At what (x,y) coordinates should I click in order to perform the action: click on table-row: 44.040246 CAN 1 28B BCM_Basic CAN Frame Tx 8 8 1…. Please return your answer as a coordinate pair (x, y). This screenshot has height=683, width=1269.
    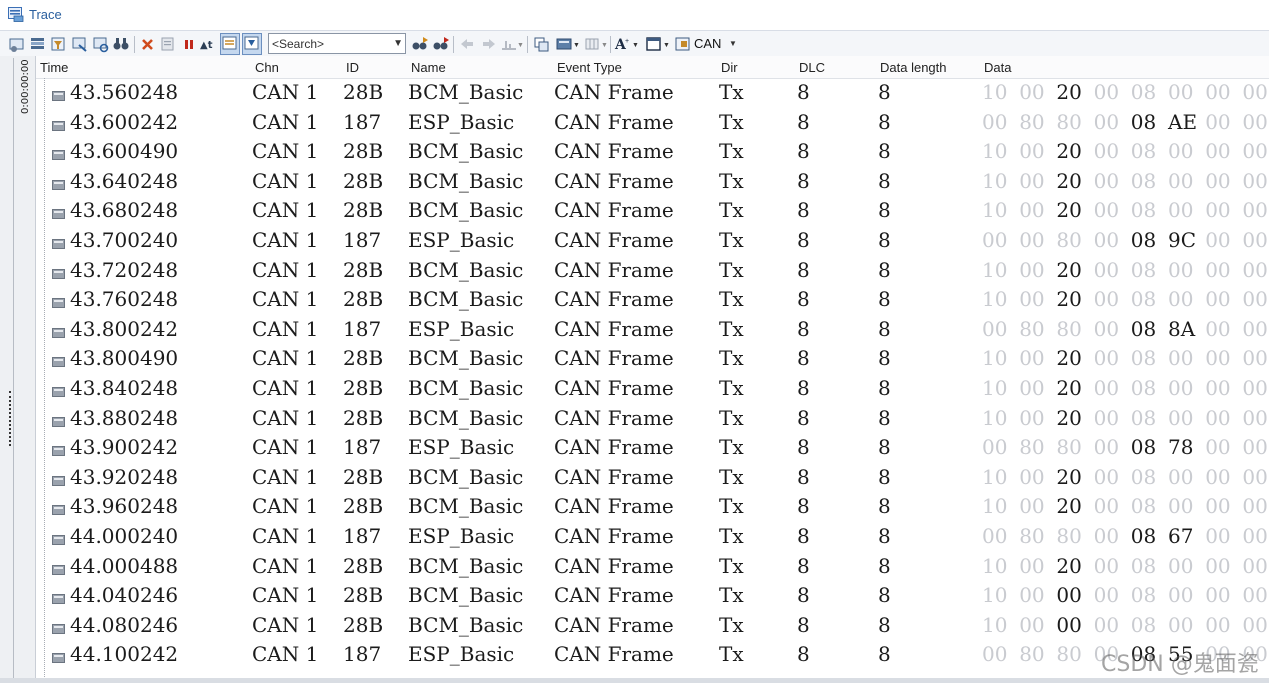
    Looking at the image, I should click on (652, 596).